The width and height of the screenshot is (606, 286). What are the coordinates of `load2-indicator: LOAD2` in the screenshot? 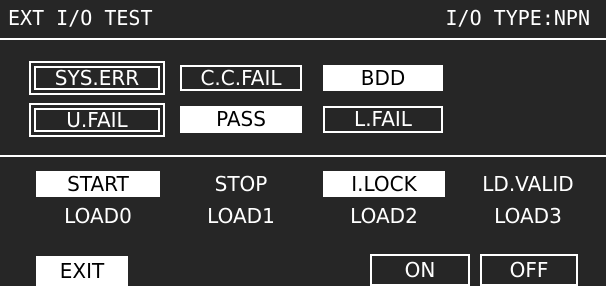 It's located at (384, 216).